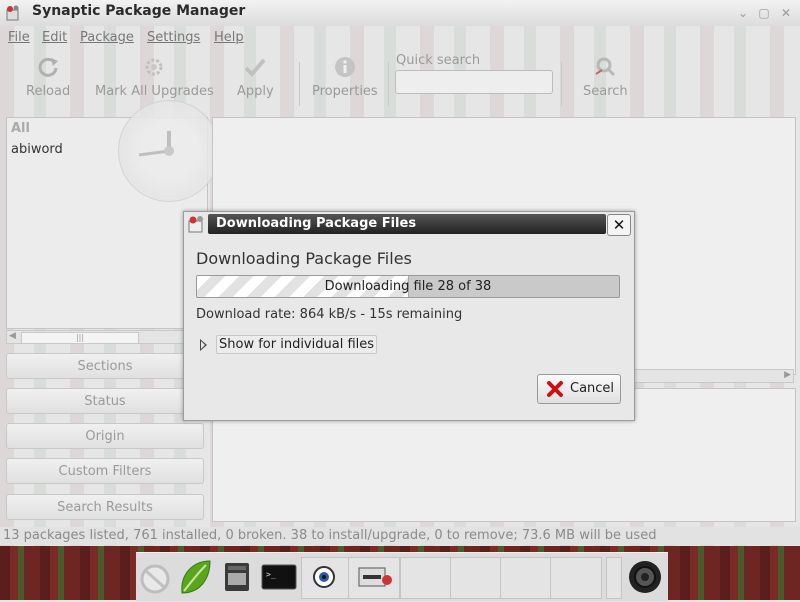 The image size is (800, 602). I want to click on download-progress-bar: Downloading file 28 of 38, so click(408, 286).